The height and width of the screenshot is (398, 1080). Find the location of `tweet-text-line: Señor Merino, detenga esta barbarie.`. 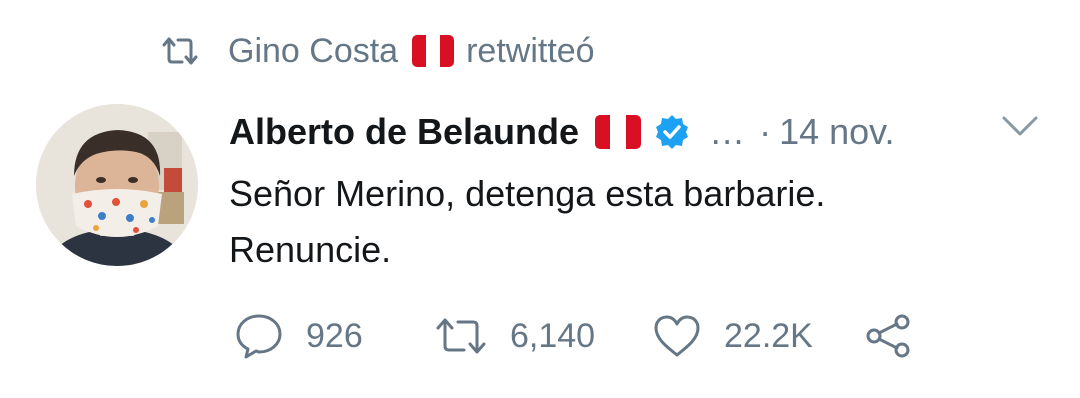

tweet-text-line: Señor Merino, detenga esta barbarie. is located at coordinates (527, 193).